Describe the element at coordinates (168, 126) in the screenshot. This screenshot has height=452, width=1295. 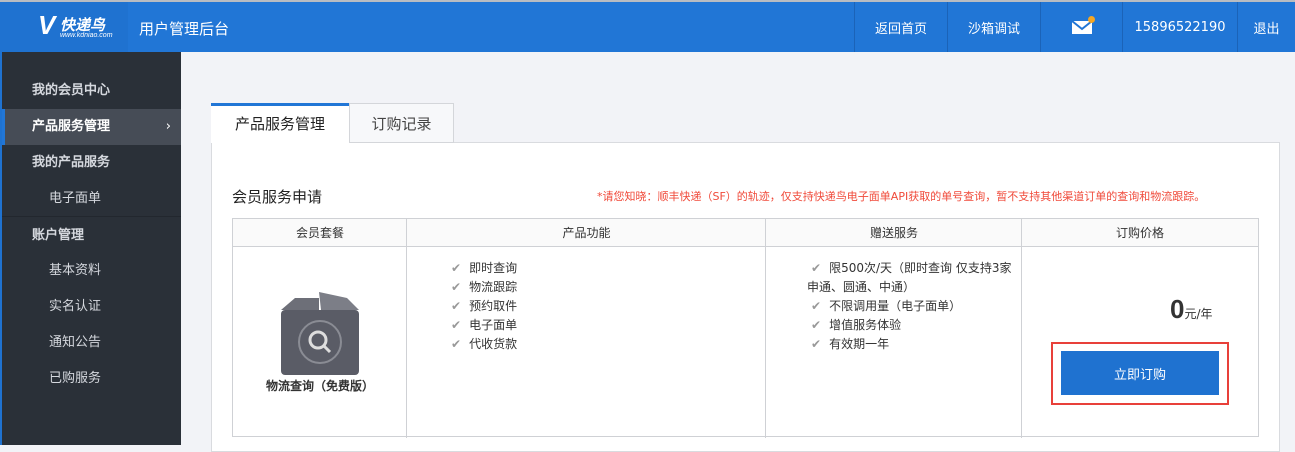
I see `chevron-right-icon: ›` at that location.